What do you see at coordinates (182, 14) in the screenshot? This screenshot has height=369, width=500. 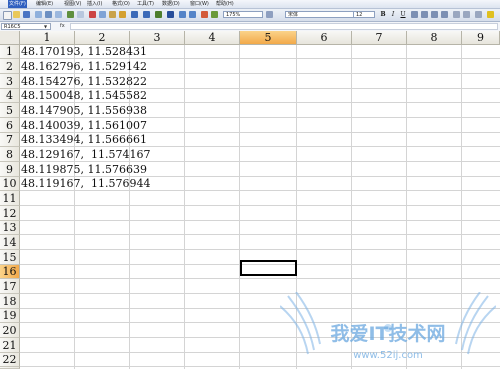 I see `sort-ascending-icon` at bounding box center [182, 14].